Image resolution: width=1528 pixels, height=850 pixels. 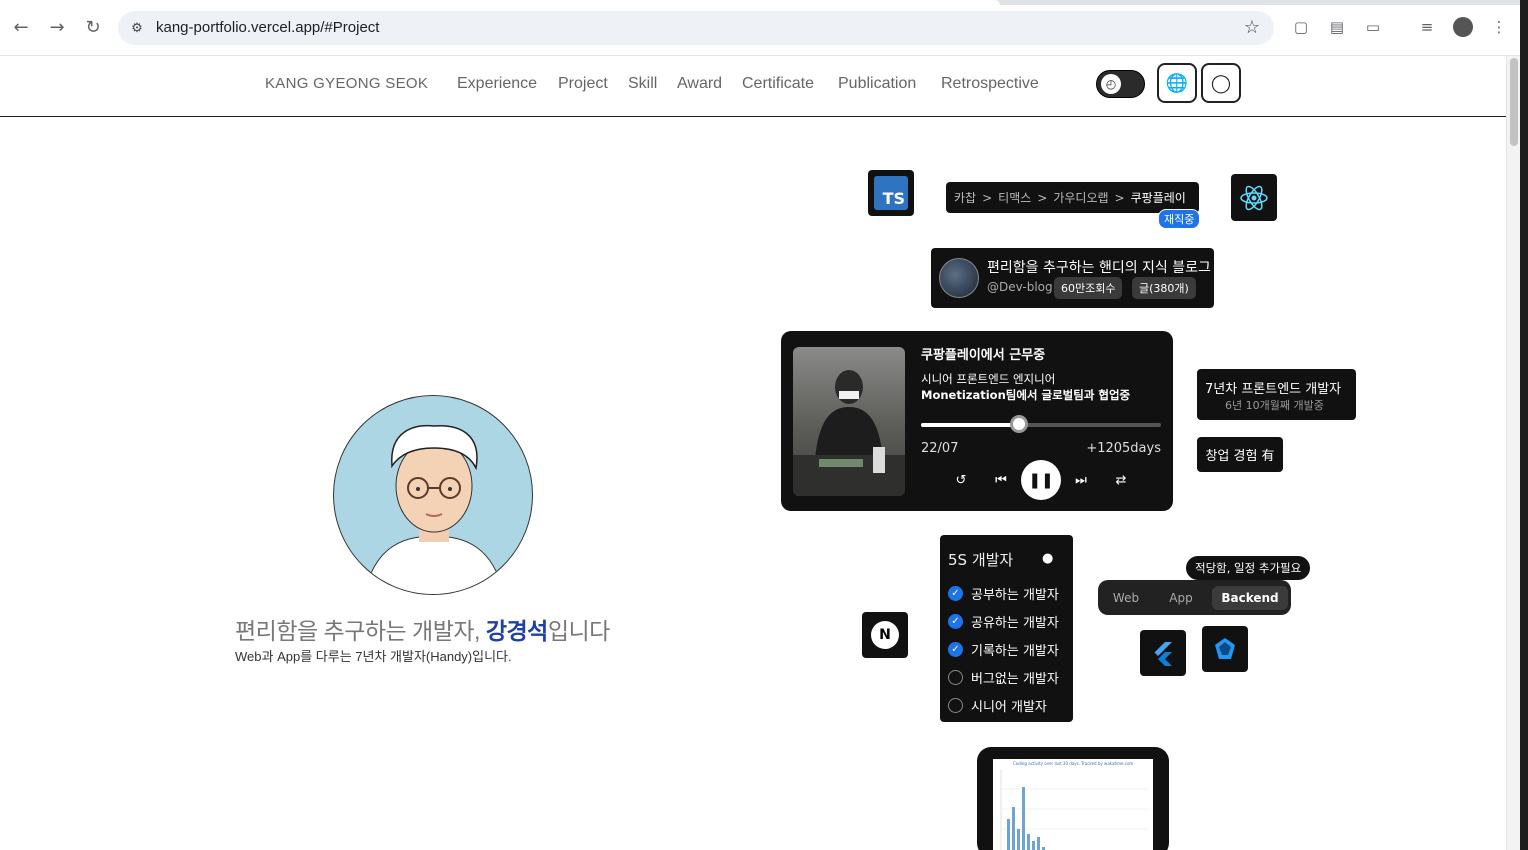 I want to click on clock-icon: ◴, so click(x=1111, y=84).